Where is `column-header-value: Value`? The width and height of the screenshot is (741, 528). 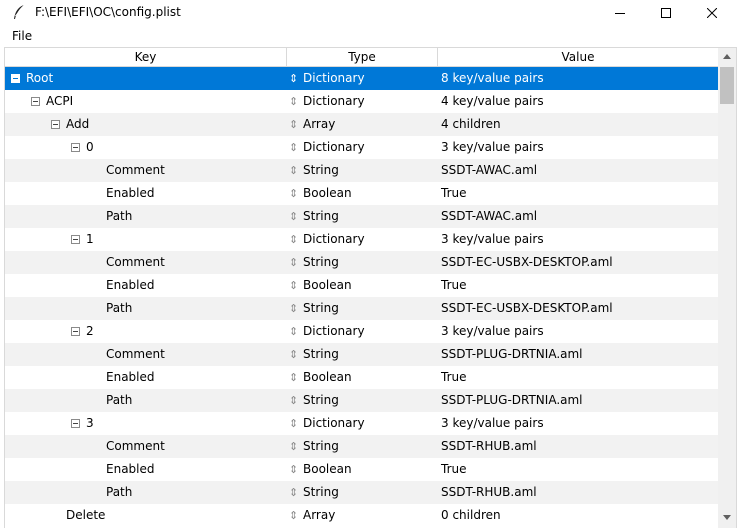 column-header-value: Value is located at coordinates (578, 57).